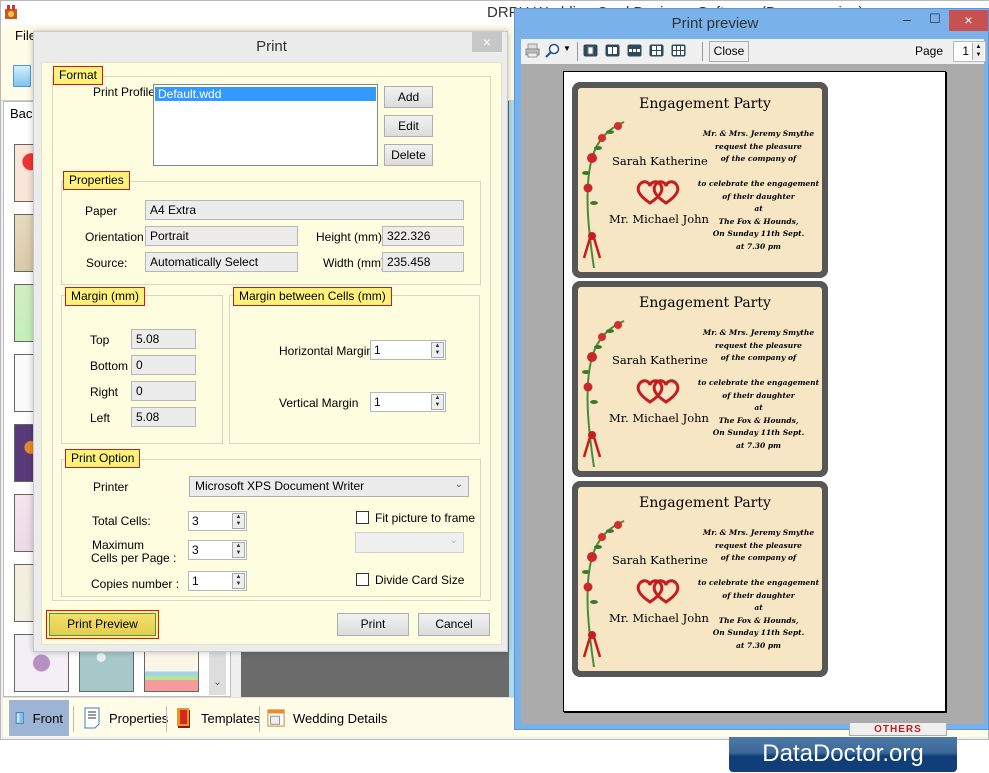 Image resolution: width=989 pixels, height=773 pixels. Describe the element at coordinates (163, 391) in the screenshot. I see `margin-right-field: 0` at that location.